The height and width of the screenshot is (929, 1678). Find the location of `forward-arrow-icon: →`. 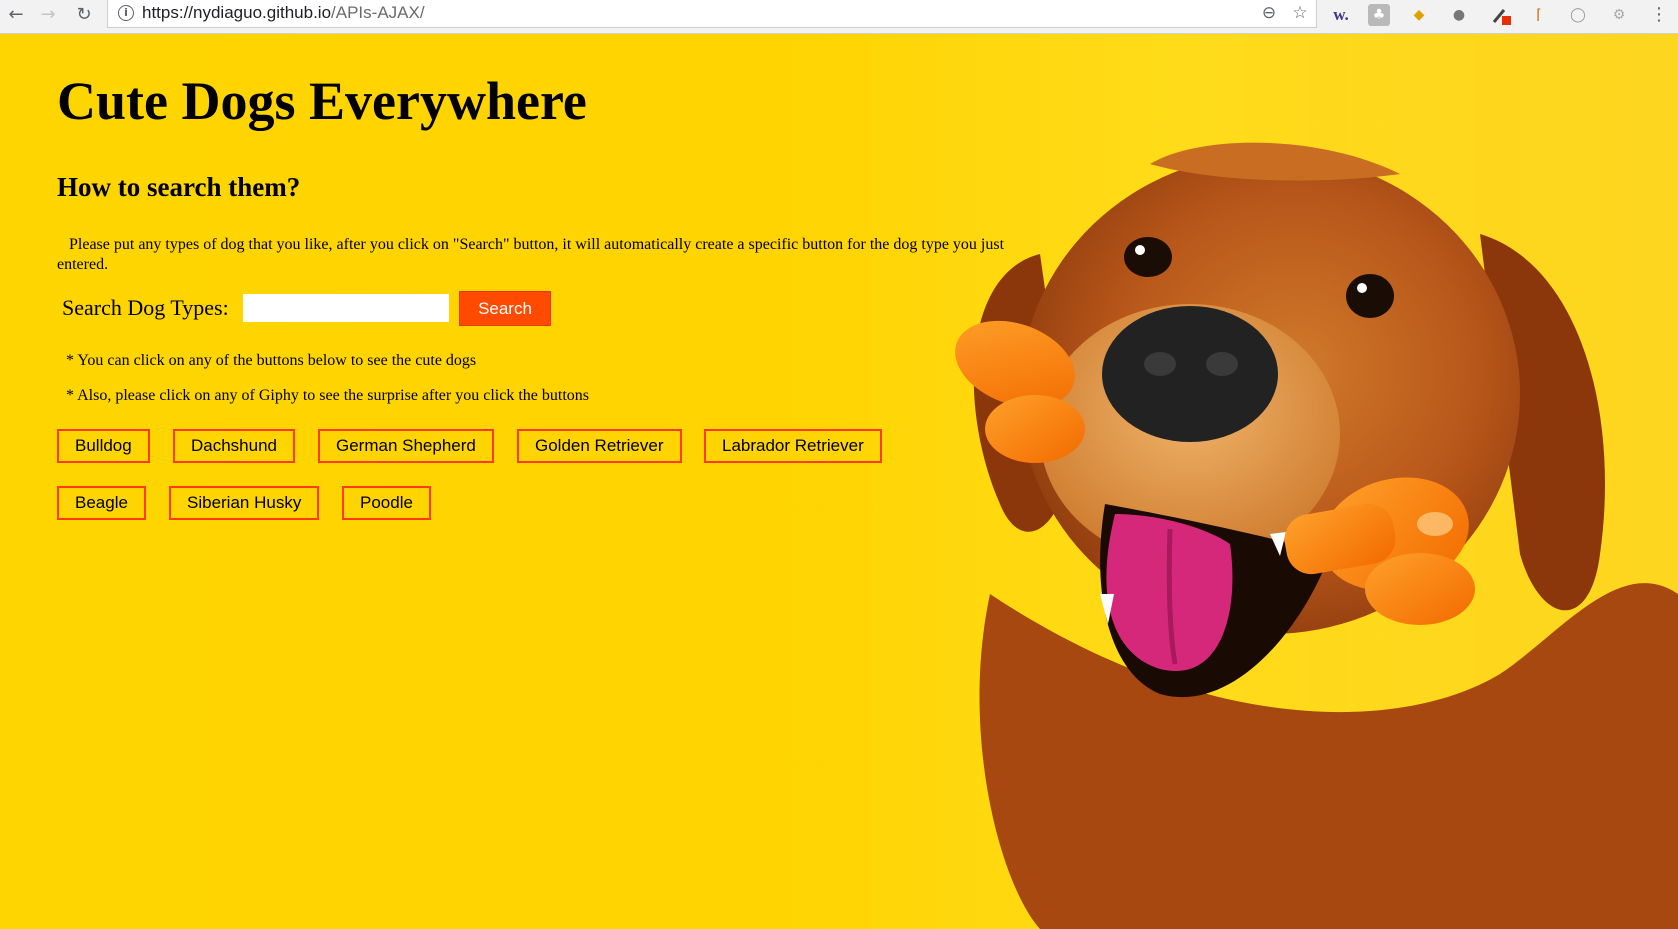

forward-arrow-icon: → is located at coordinates (48, 15).